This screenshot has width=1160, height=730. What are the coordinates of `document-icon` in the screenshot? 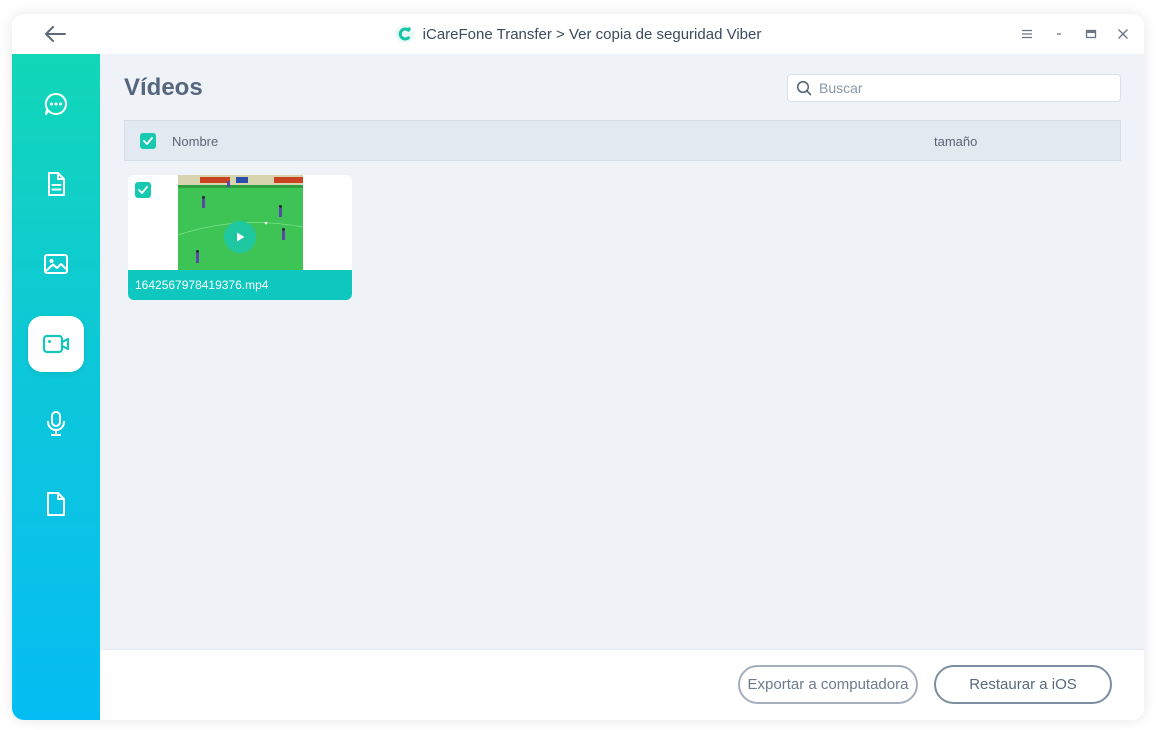 It's located at (56, 184).